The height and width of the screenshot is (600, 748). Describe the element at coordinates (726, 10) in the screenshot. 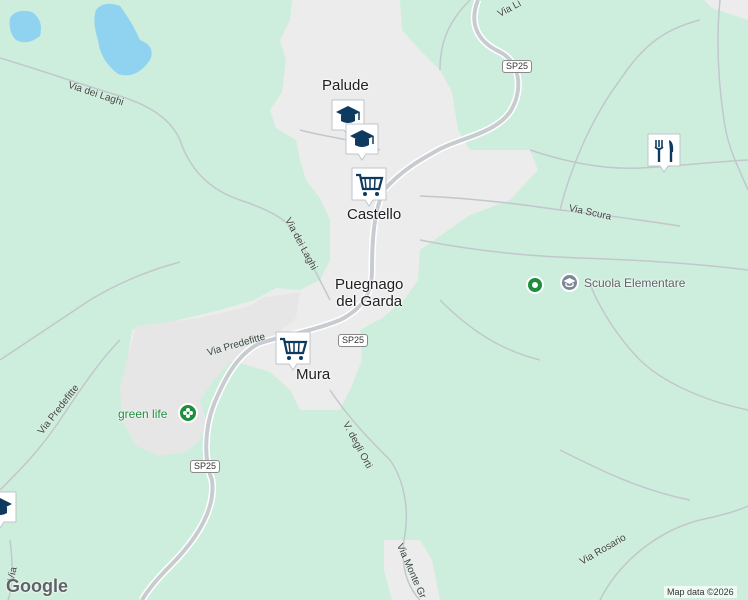

I see `urban-area-northeast` at that location.